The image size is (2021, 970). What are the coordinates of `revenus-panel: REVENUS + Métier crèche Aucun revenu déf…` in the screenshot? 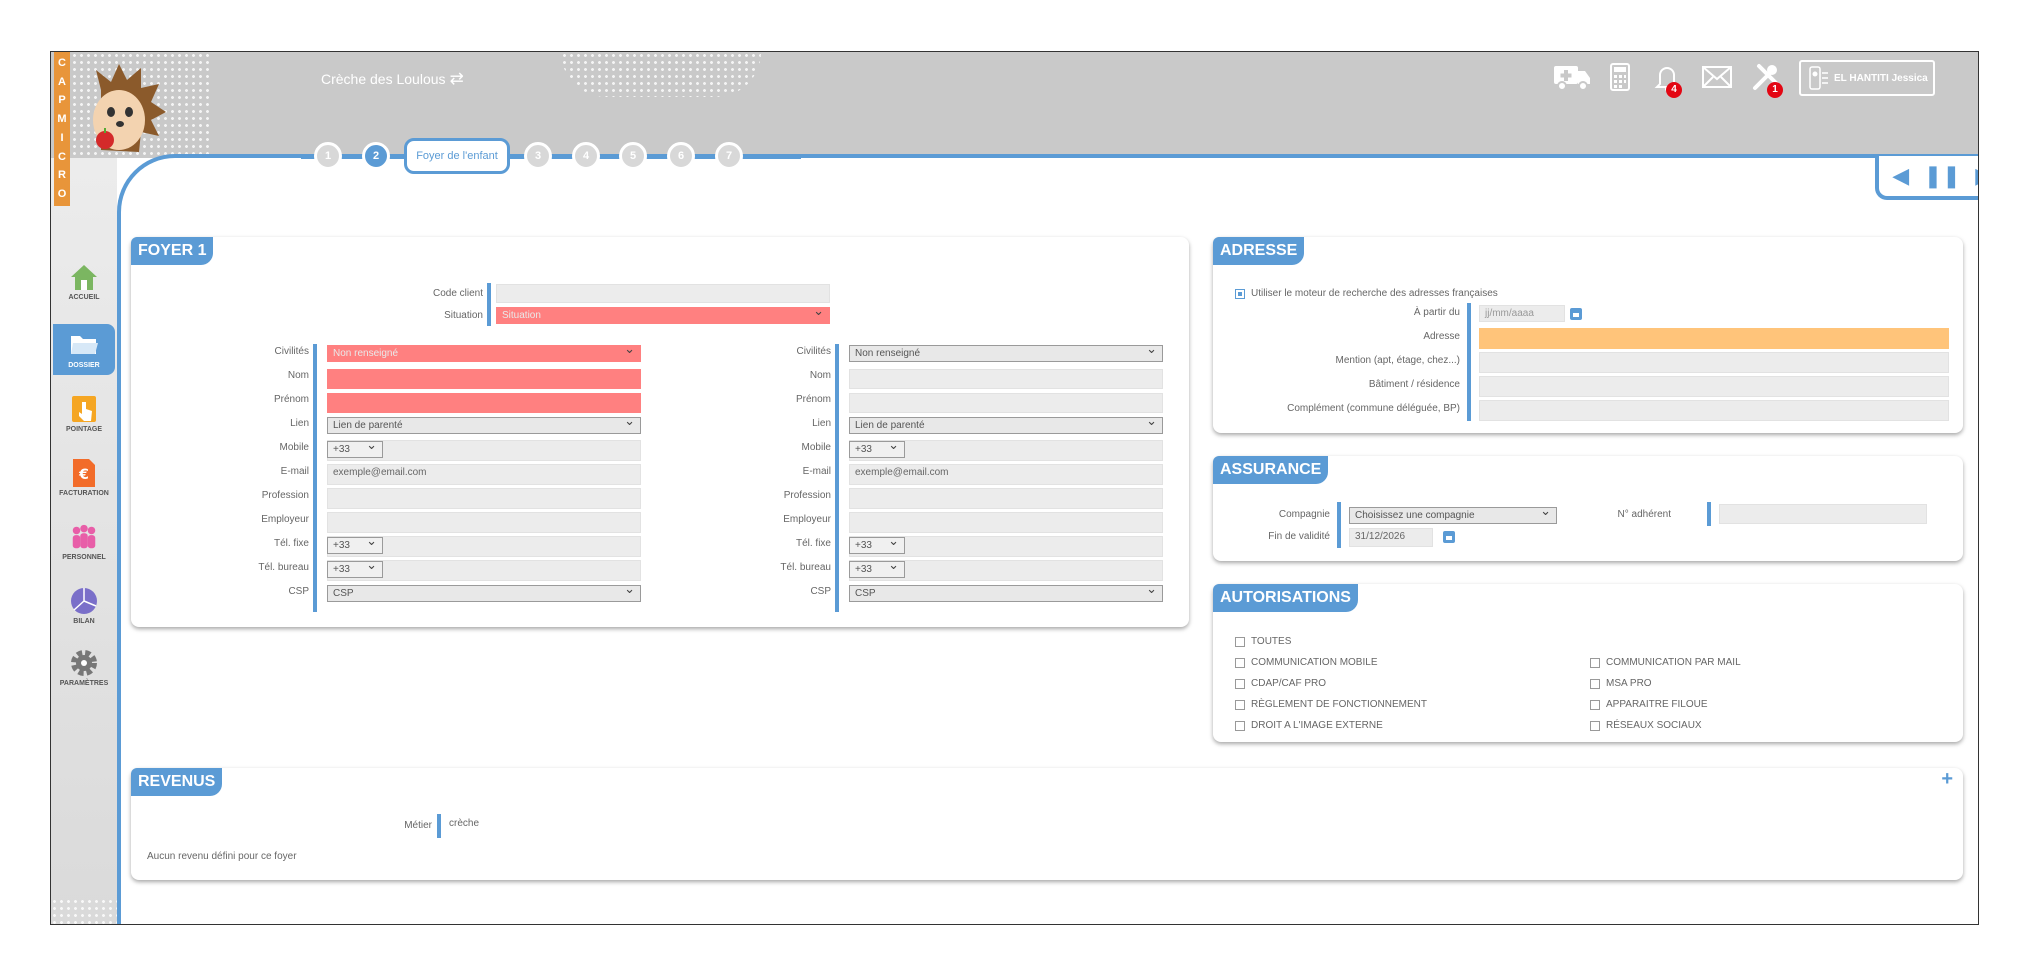 It's located at (1047, 824).